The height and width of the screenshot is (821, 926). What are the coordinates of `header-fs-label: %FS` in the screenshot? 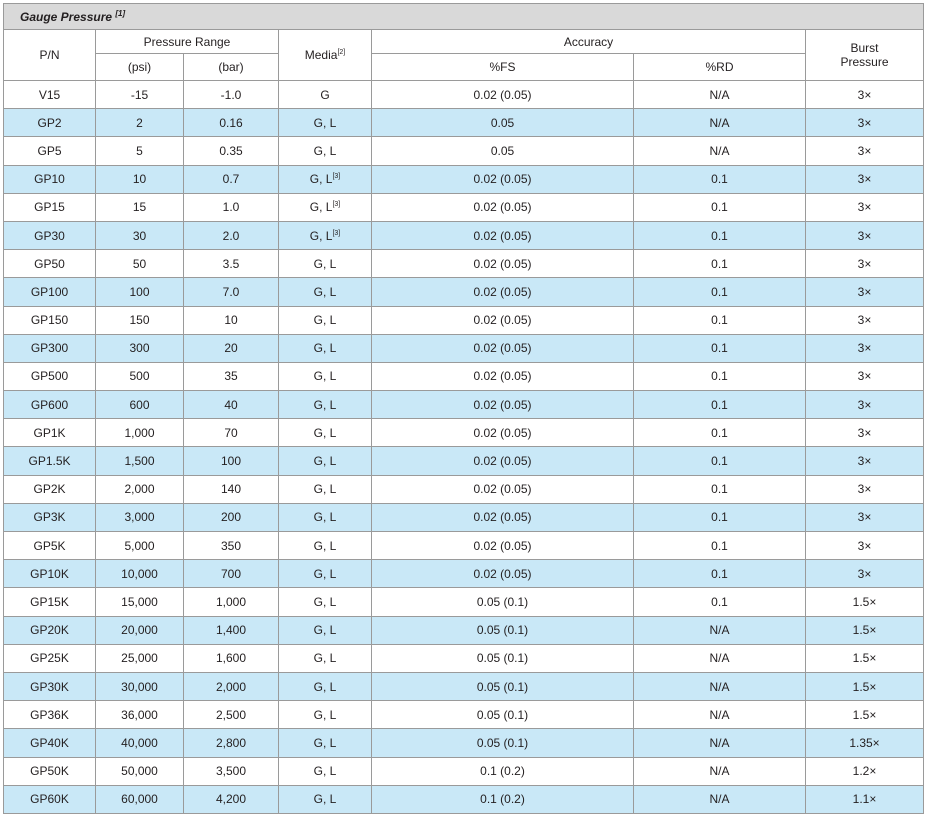 It's located at (502, 67).